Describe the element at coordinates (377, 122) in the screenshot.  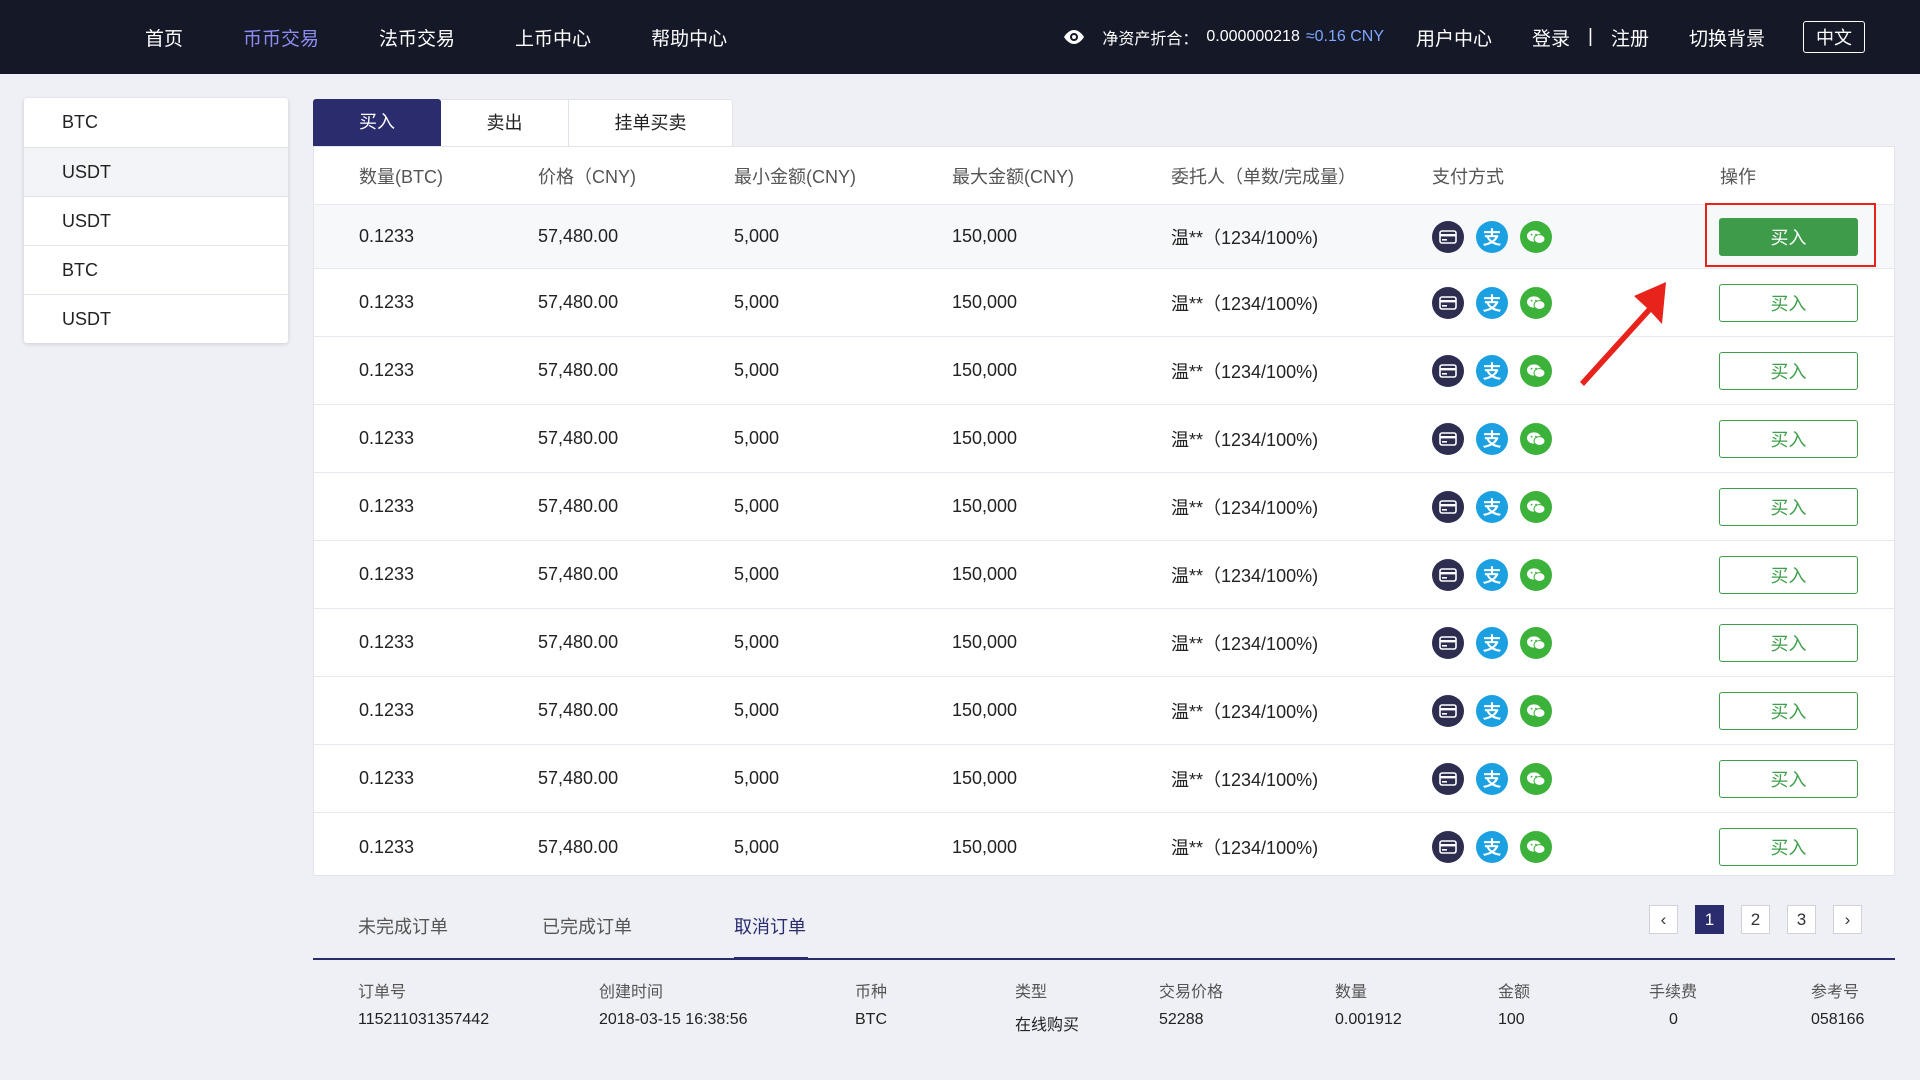
I see `tab-buy: 买入` at that location.